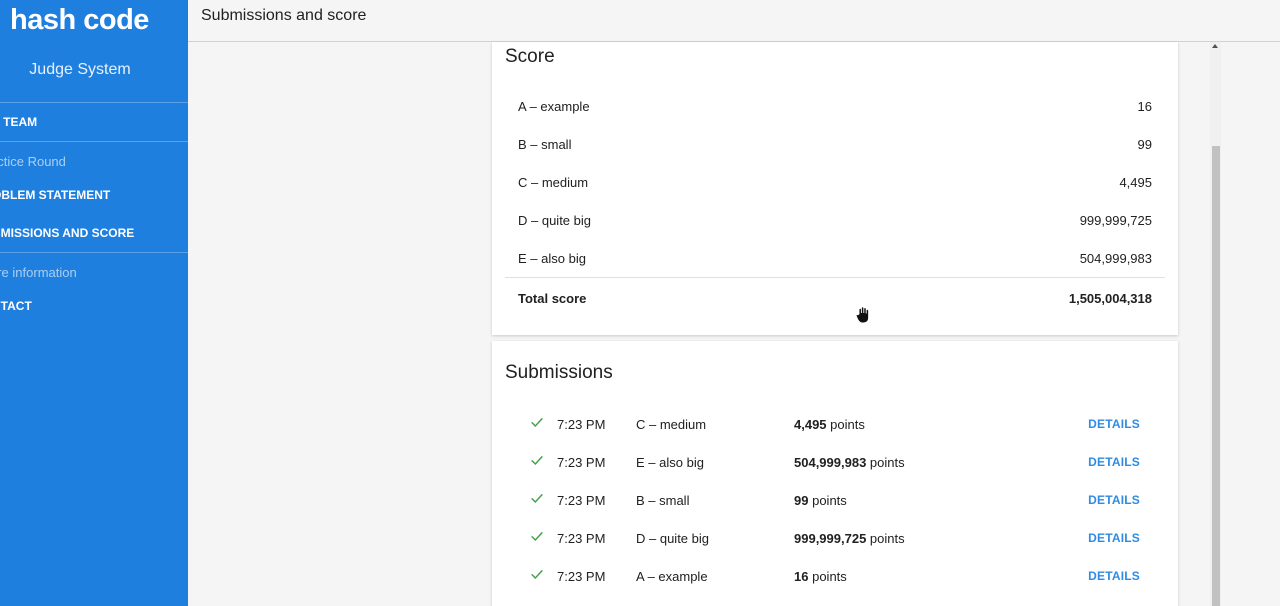  Describe the element at coordinates (835, 512) in the screenshot. I see `submission-row: 7:23 PM B – small 99 points DETAILS` at that location.